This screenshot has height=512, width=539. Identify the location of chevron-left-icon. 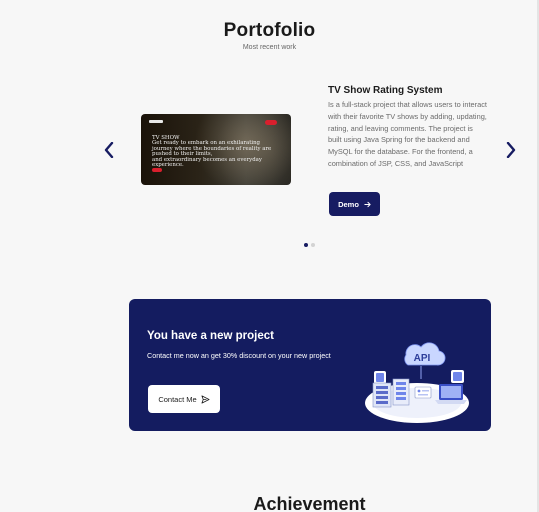
(109, 150).